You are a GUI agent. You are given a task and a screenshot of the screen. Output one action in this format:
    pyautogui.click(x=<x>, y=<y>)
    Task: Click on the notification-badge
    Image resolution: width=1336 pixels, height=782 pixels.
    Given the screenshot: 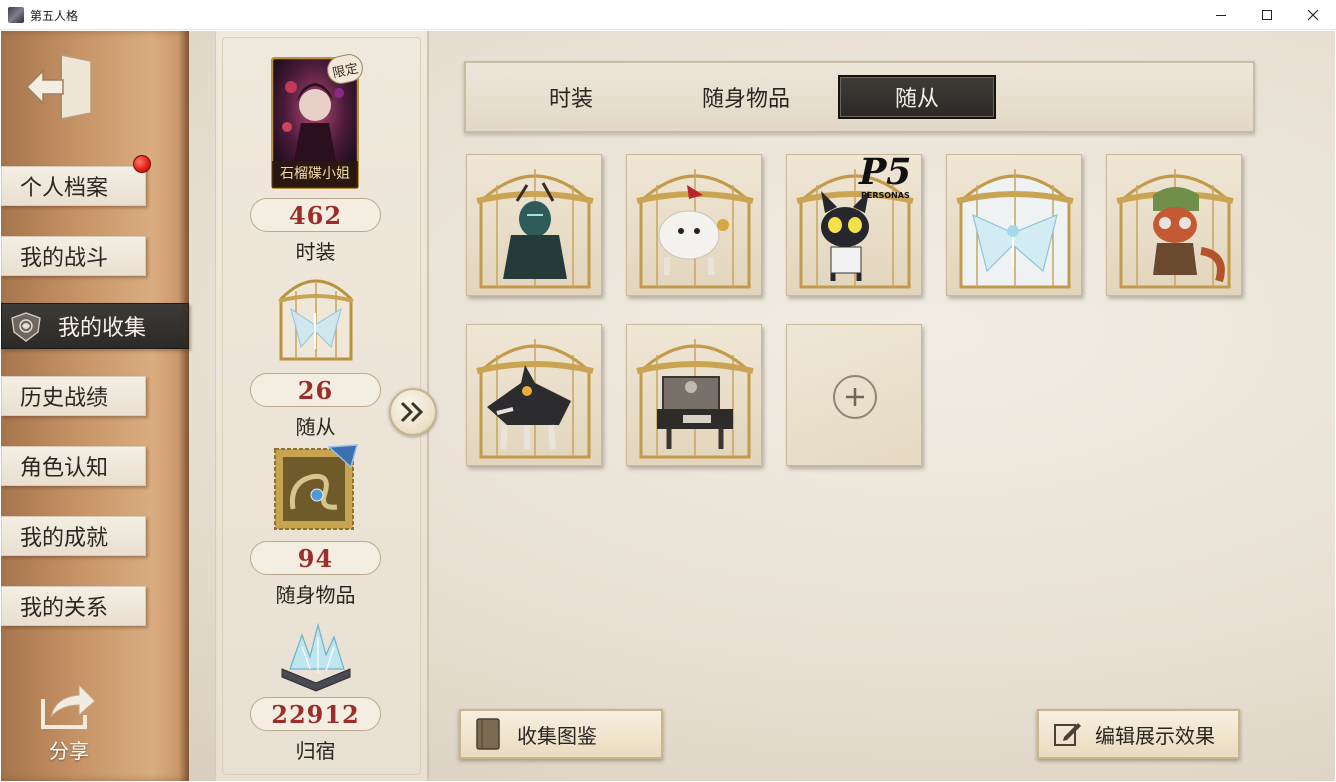 What is the action you would take?
    pyautogui.click(x=142, y=164)
    